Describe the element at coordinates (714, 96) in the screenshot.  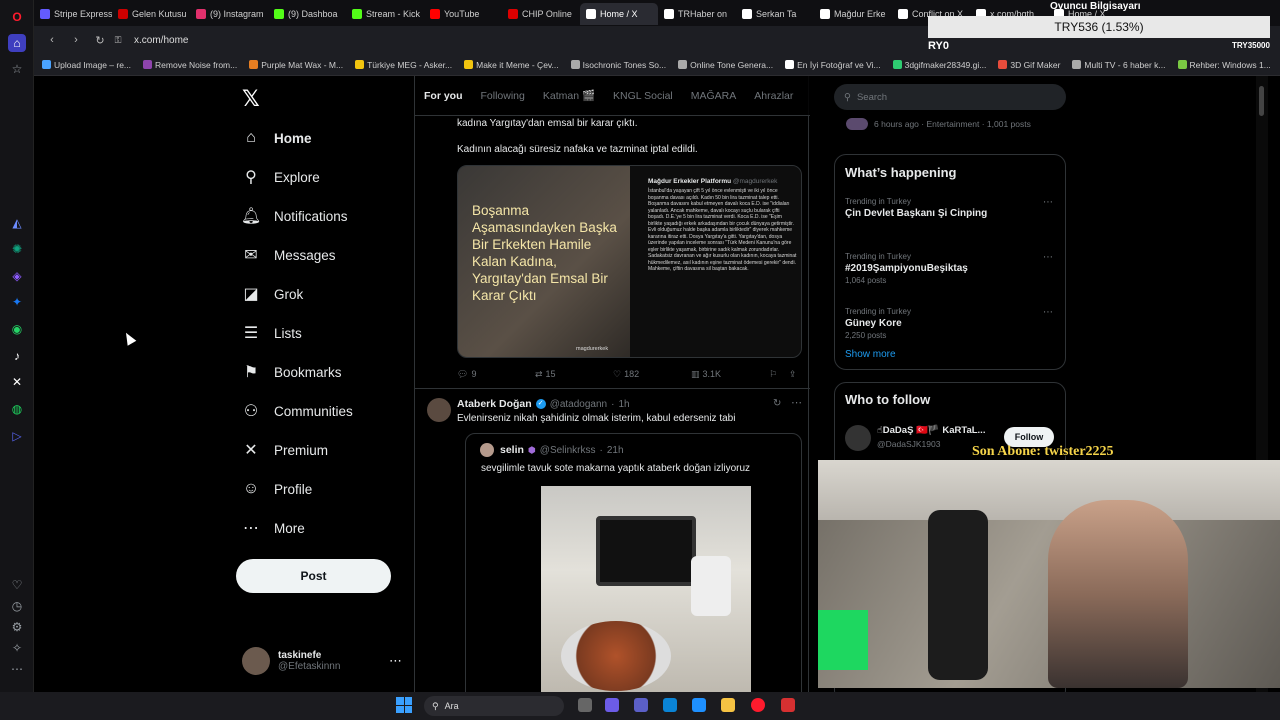
I see `timeline-tab: MAĞARA` at that location.